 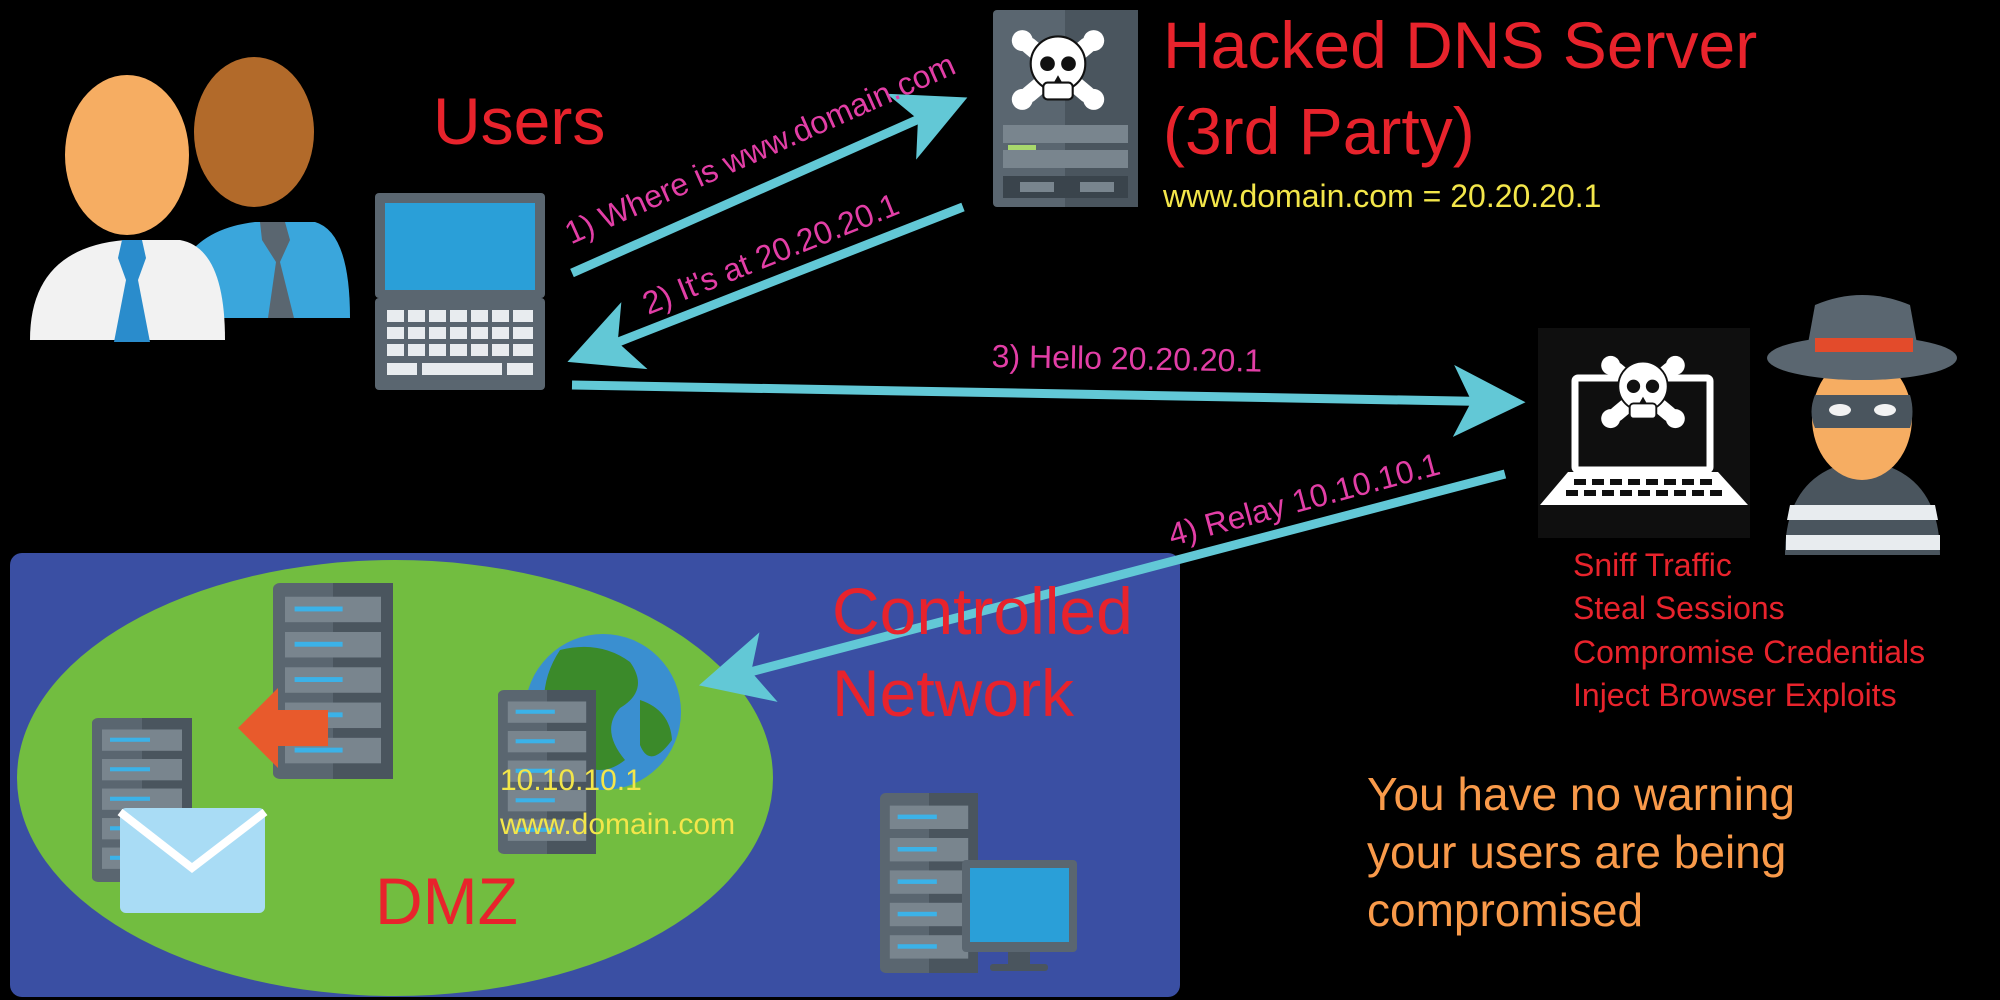 What do you see at coordinates (571, 780) in the screenshot?
I see `dmz-server-ip: 10.10.10.1` at bounding box center [571, 780].